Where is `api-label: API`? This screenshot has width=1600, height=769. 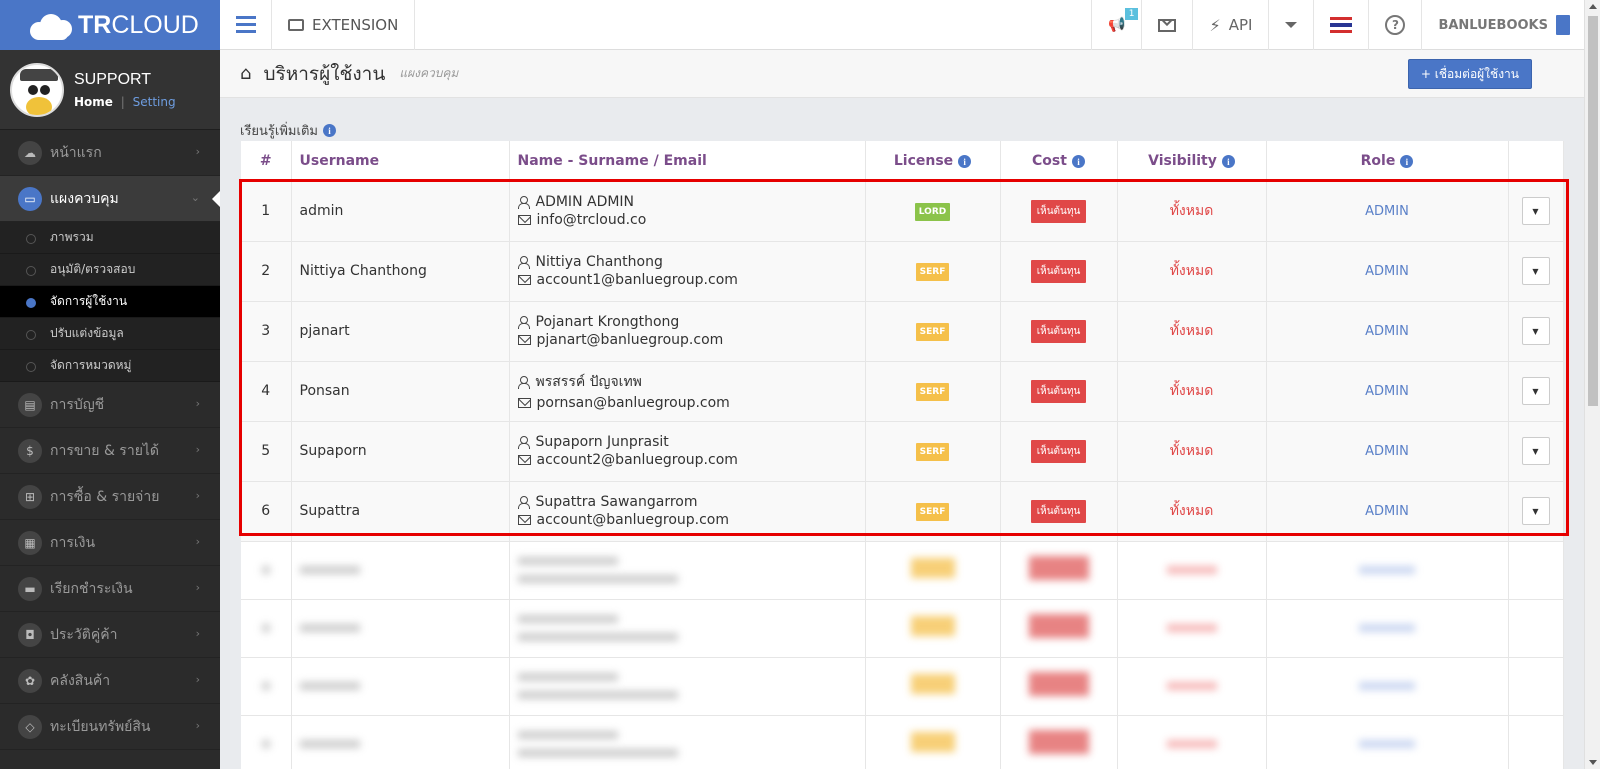 api-label: API is located at coordinates (1240, 25).